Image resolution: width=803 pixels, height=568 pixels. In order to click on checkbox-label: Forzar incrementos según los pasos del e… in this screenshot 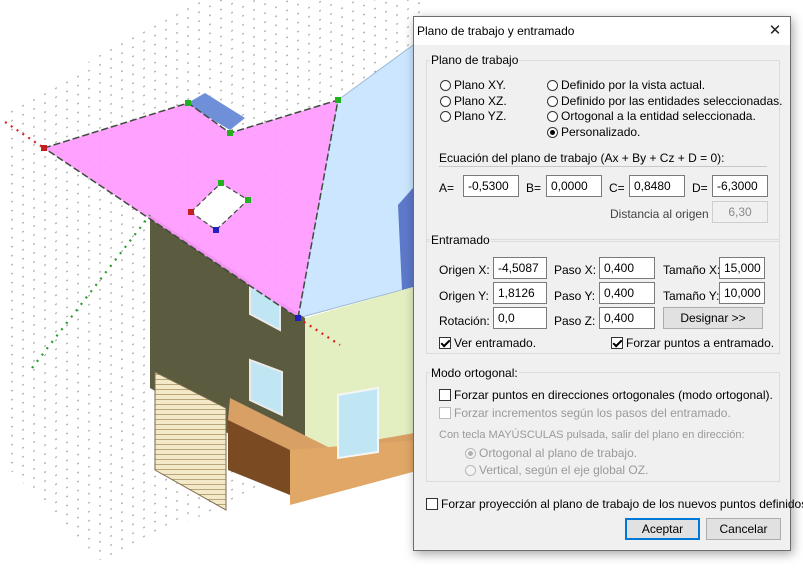, I will do `click(592, 413)`.